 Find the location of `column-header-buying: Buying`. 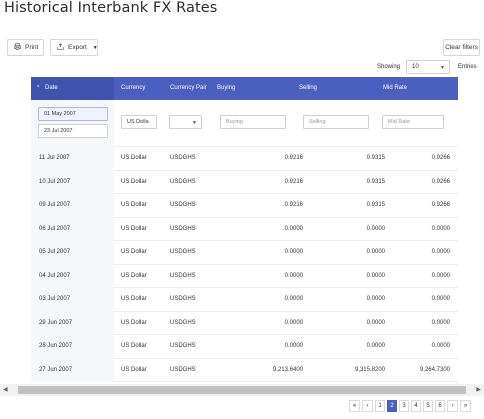

column-header-buying: Buying is located at coordinates (226, 88).